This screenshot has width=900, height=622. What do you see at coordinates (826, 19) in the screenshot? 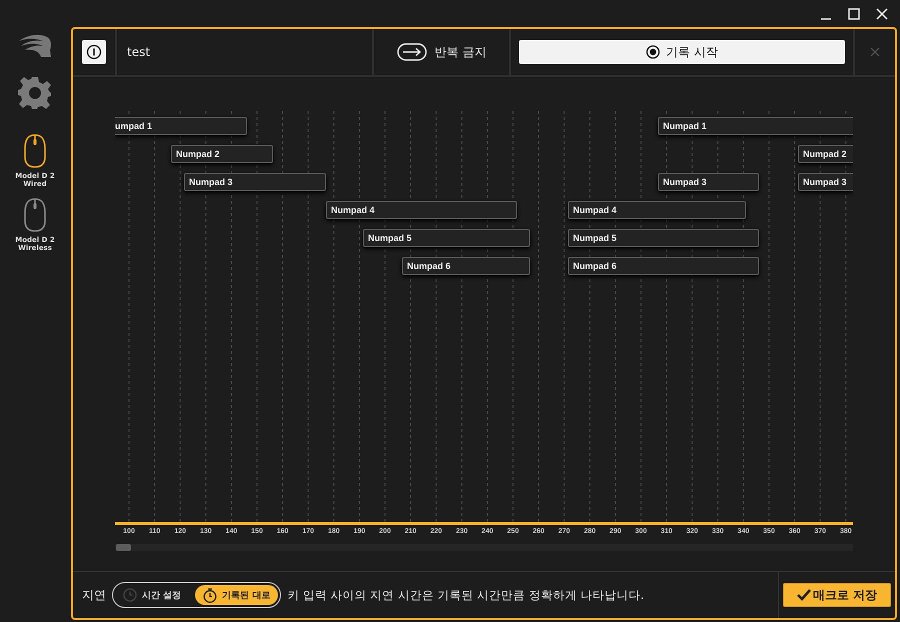
I see `minimize-icon` at bounding box center [826, 19].